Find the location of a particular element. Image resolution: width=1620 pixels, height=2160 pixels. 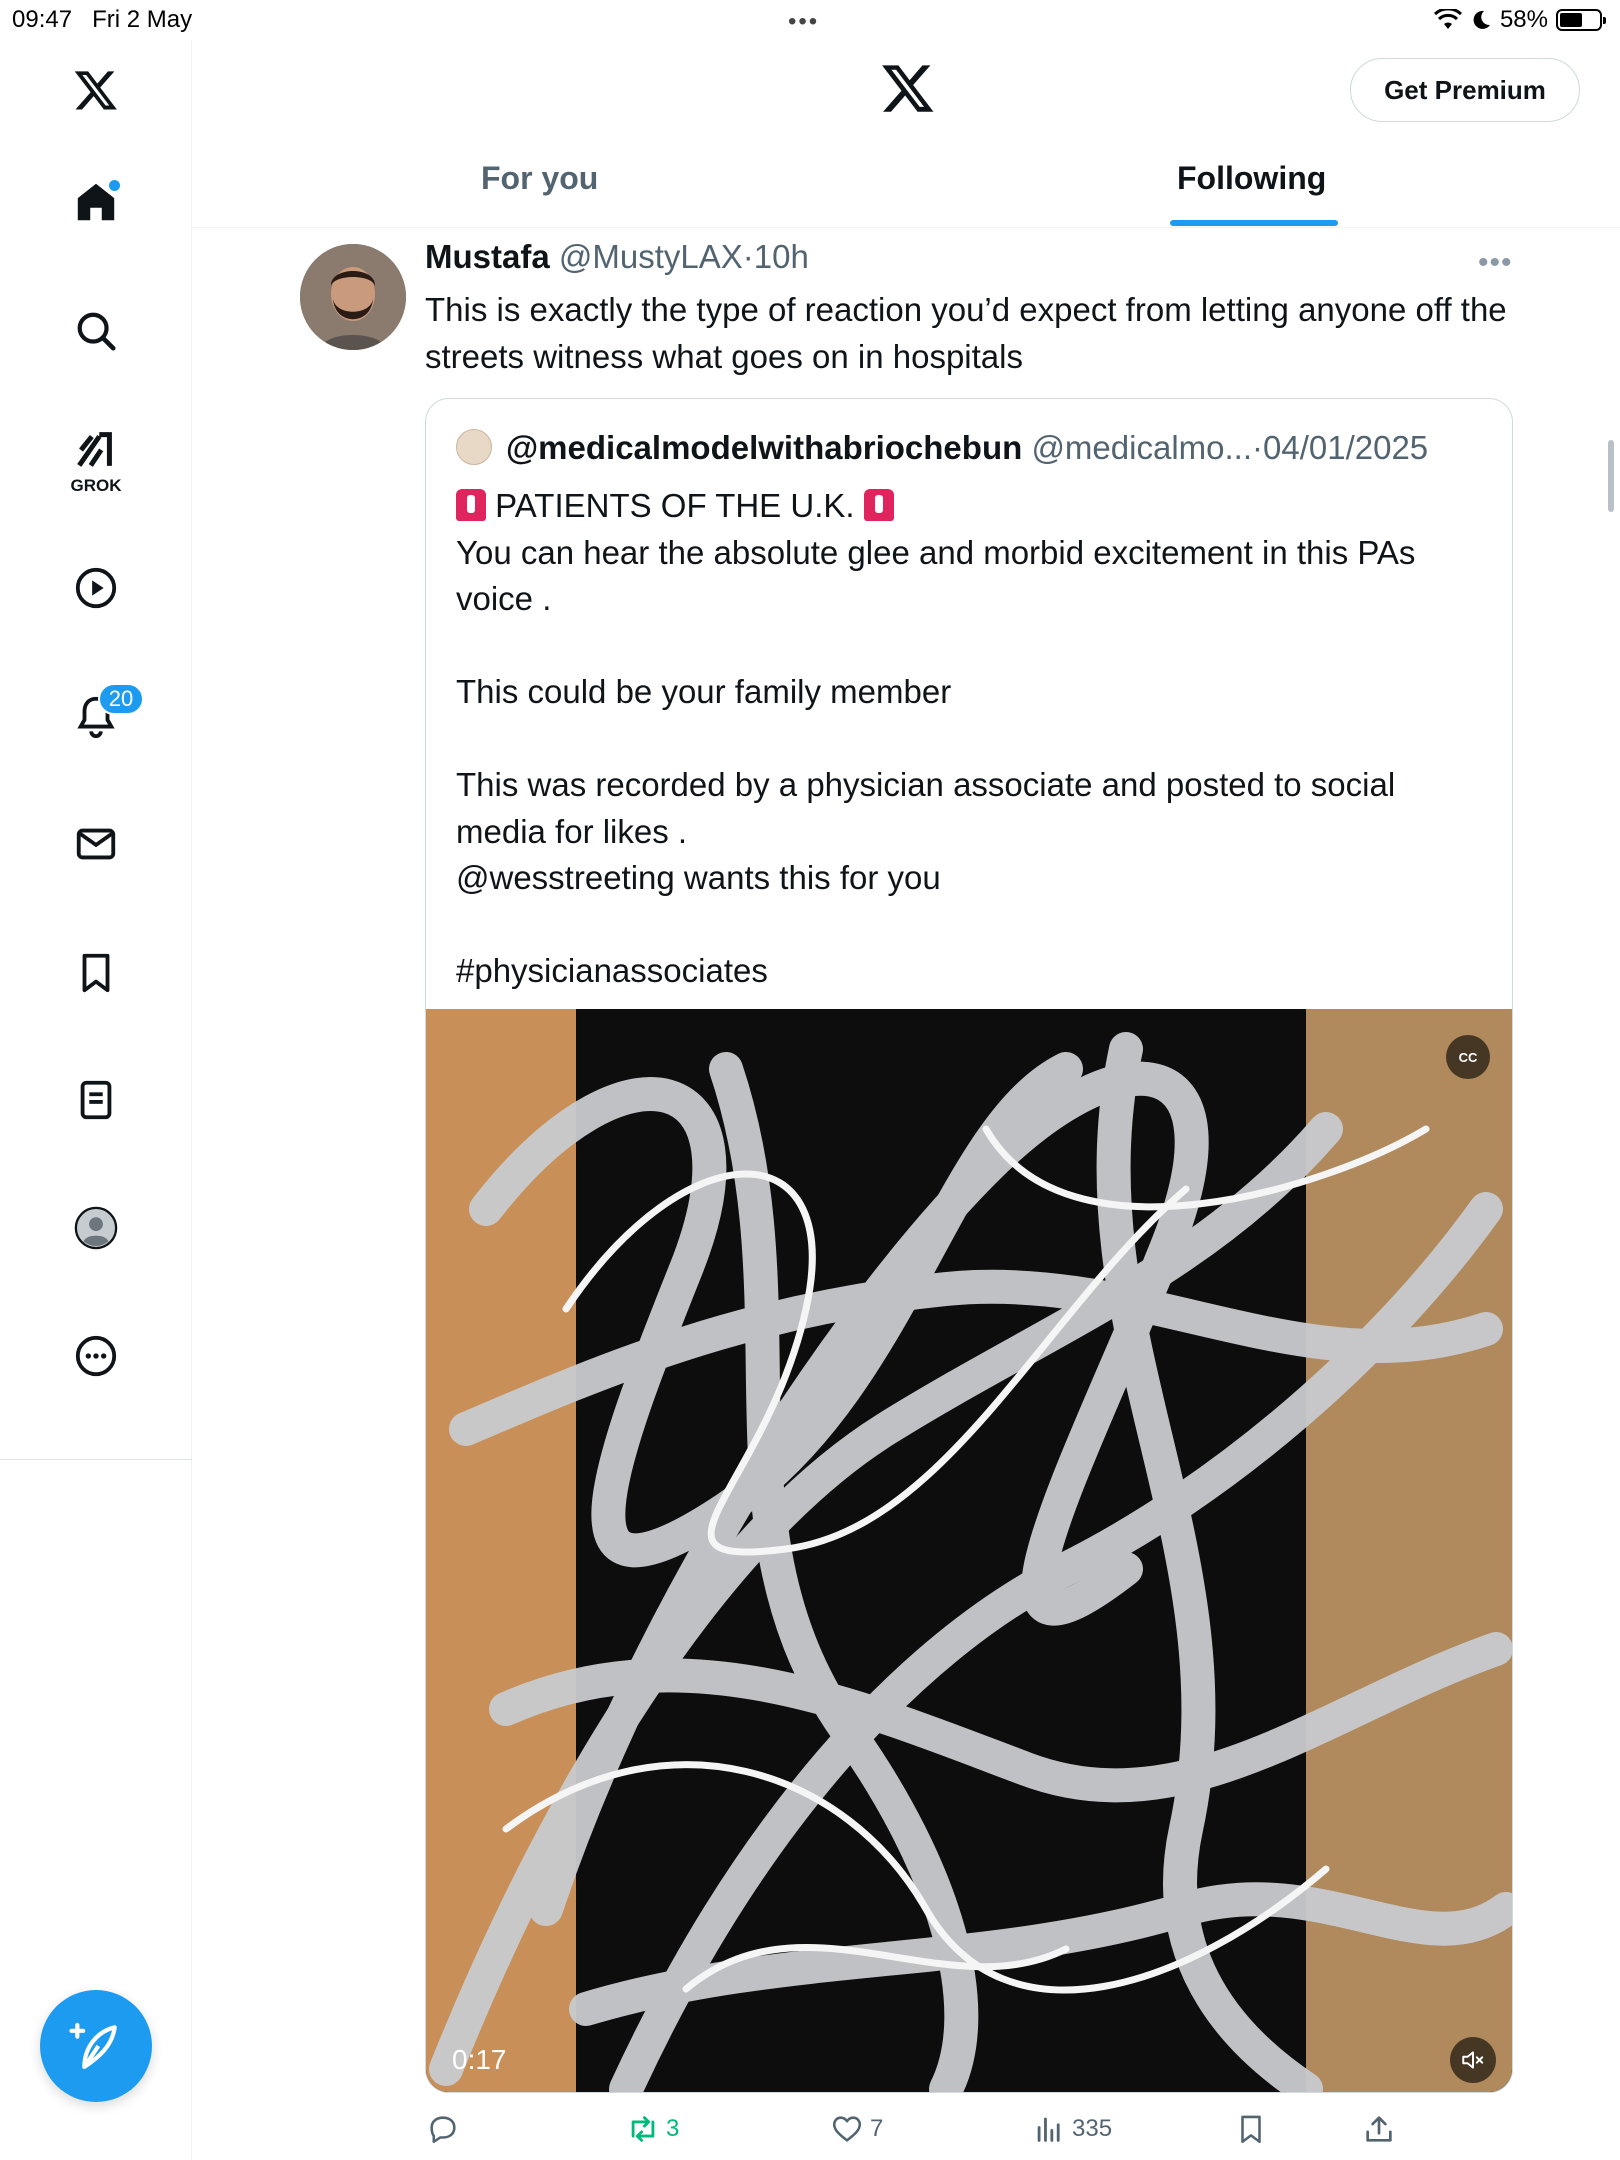

status-date: Fri 2 May is located at coordinates (142, 19).